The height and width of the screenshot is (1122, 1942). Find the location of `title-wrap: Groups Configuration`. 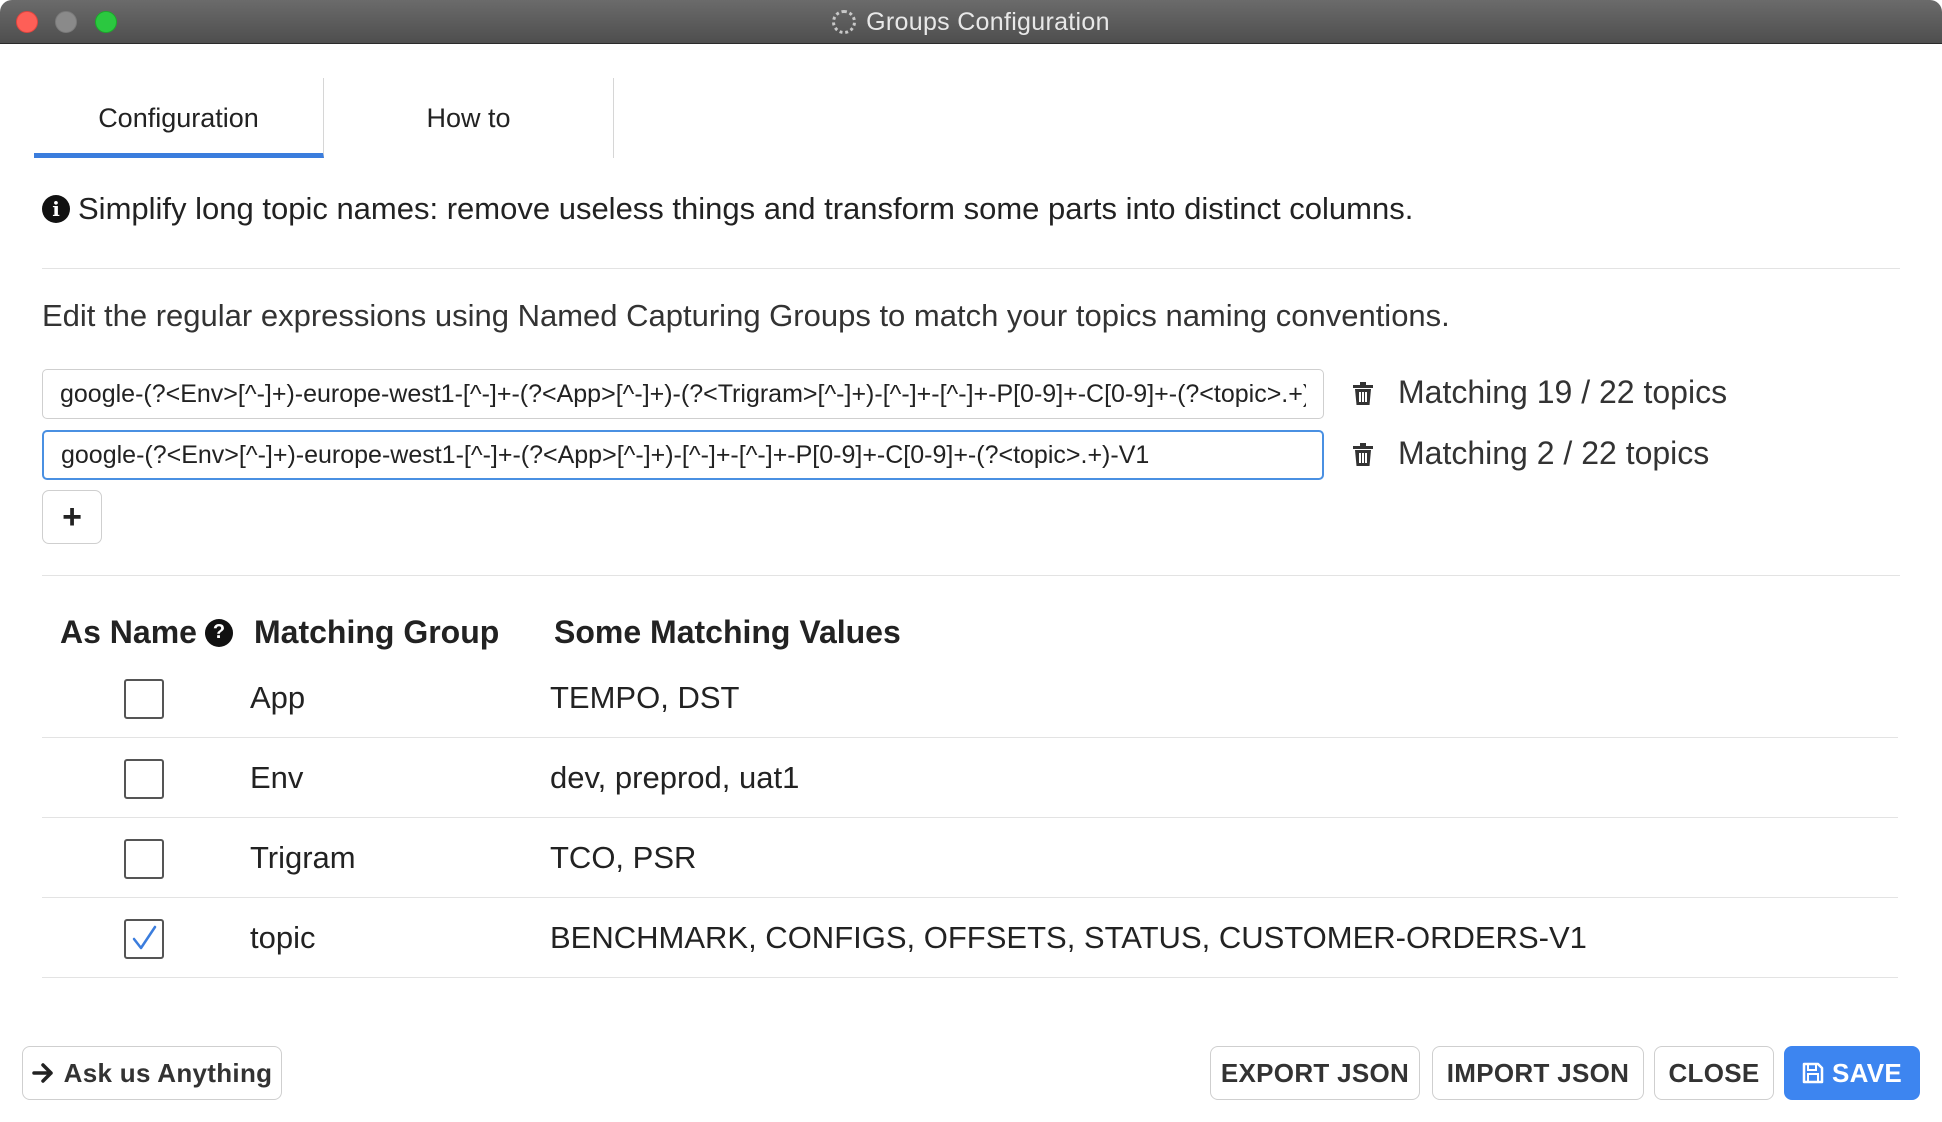

title-wrap: Groups Configuration is located at coordinates (971, 22).